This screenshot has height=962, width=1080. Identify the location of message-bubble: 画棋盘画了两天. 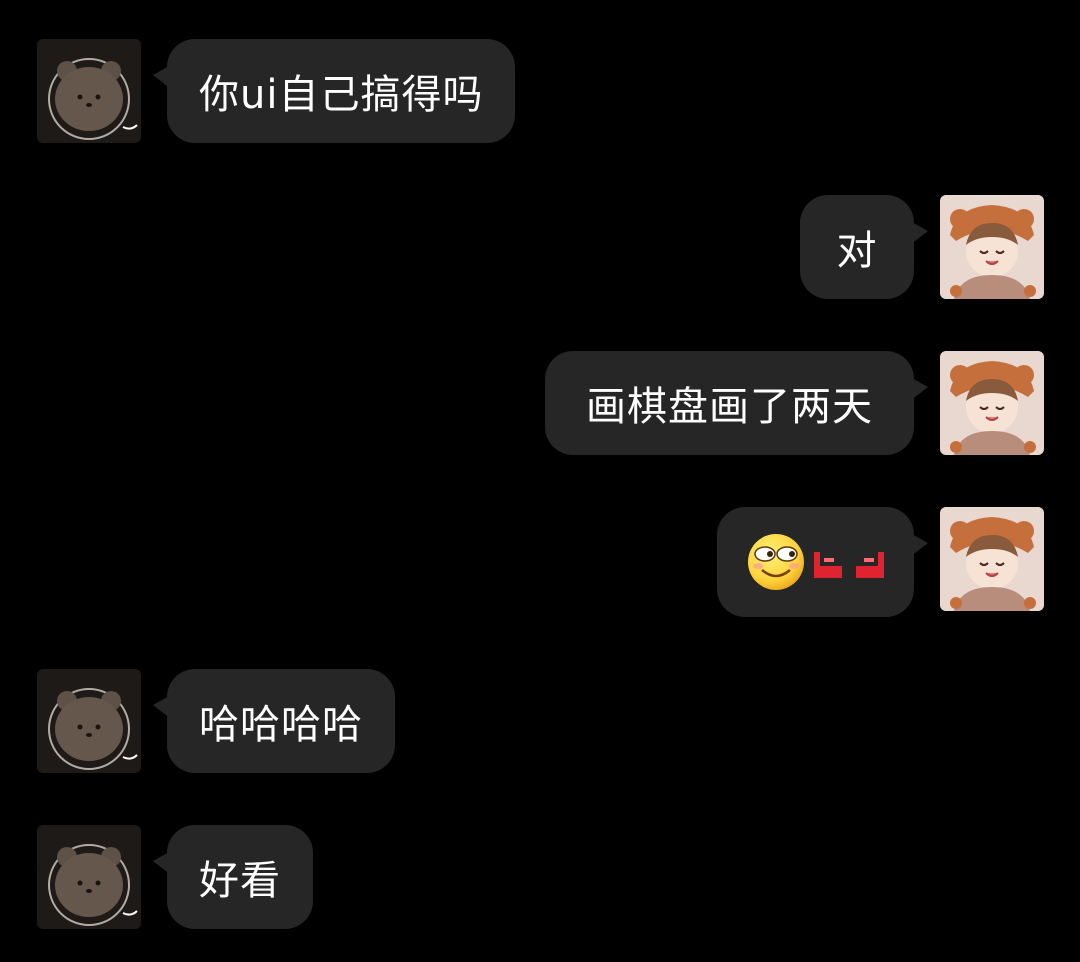
(736, 403).